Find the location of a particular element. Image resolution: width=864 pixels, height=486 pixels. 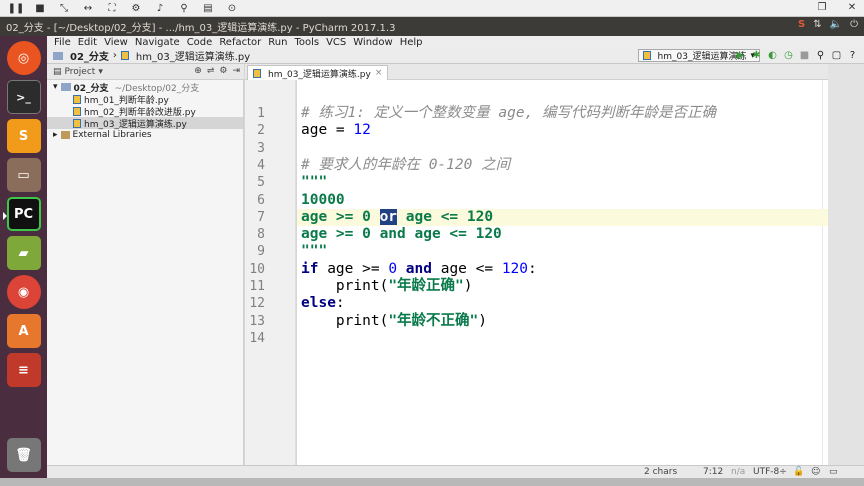

stop-run-icon: ■ is located at coordinates (804, 55).